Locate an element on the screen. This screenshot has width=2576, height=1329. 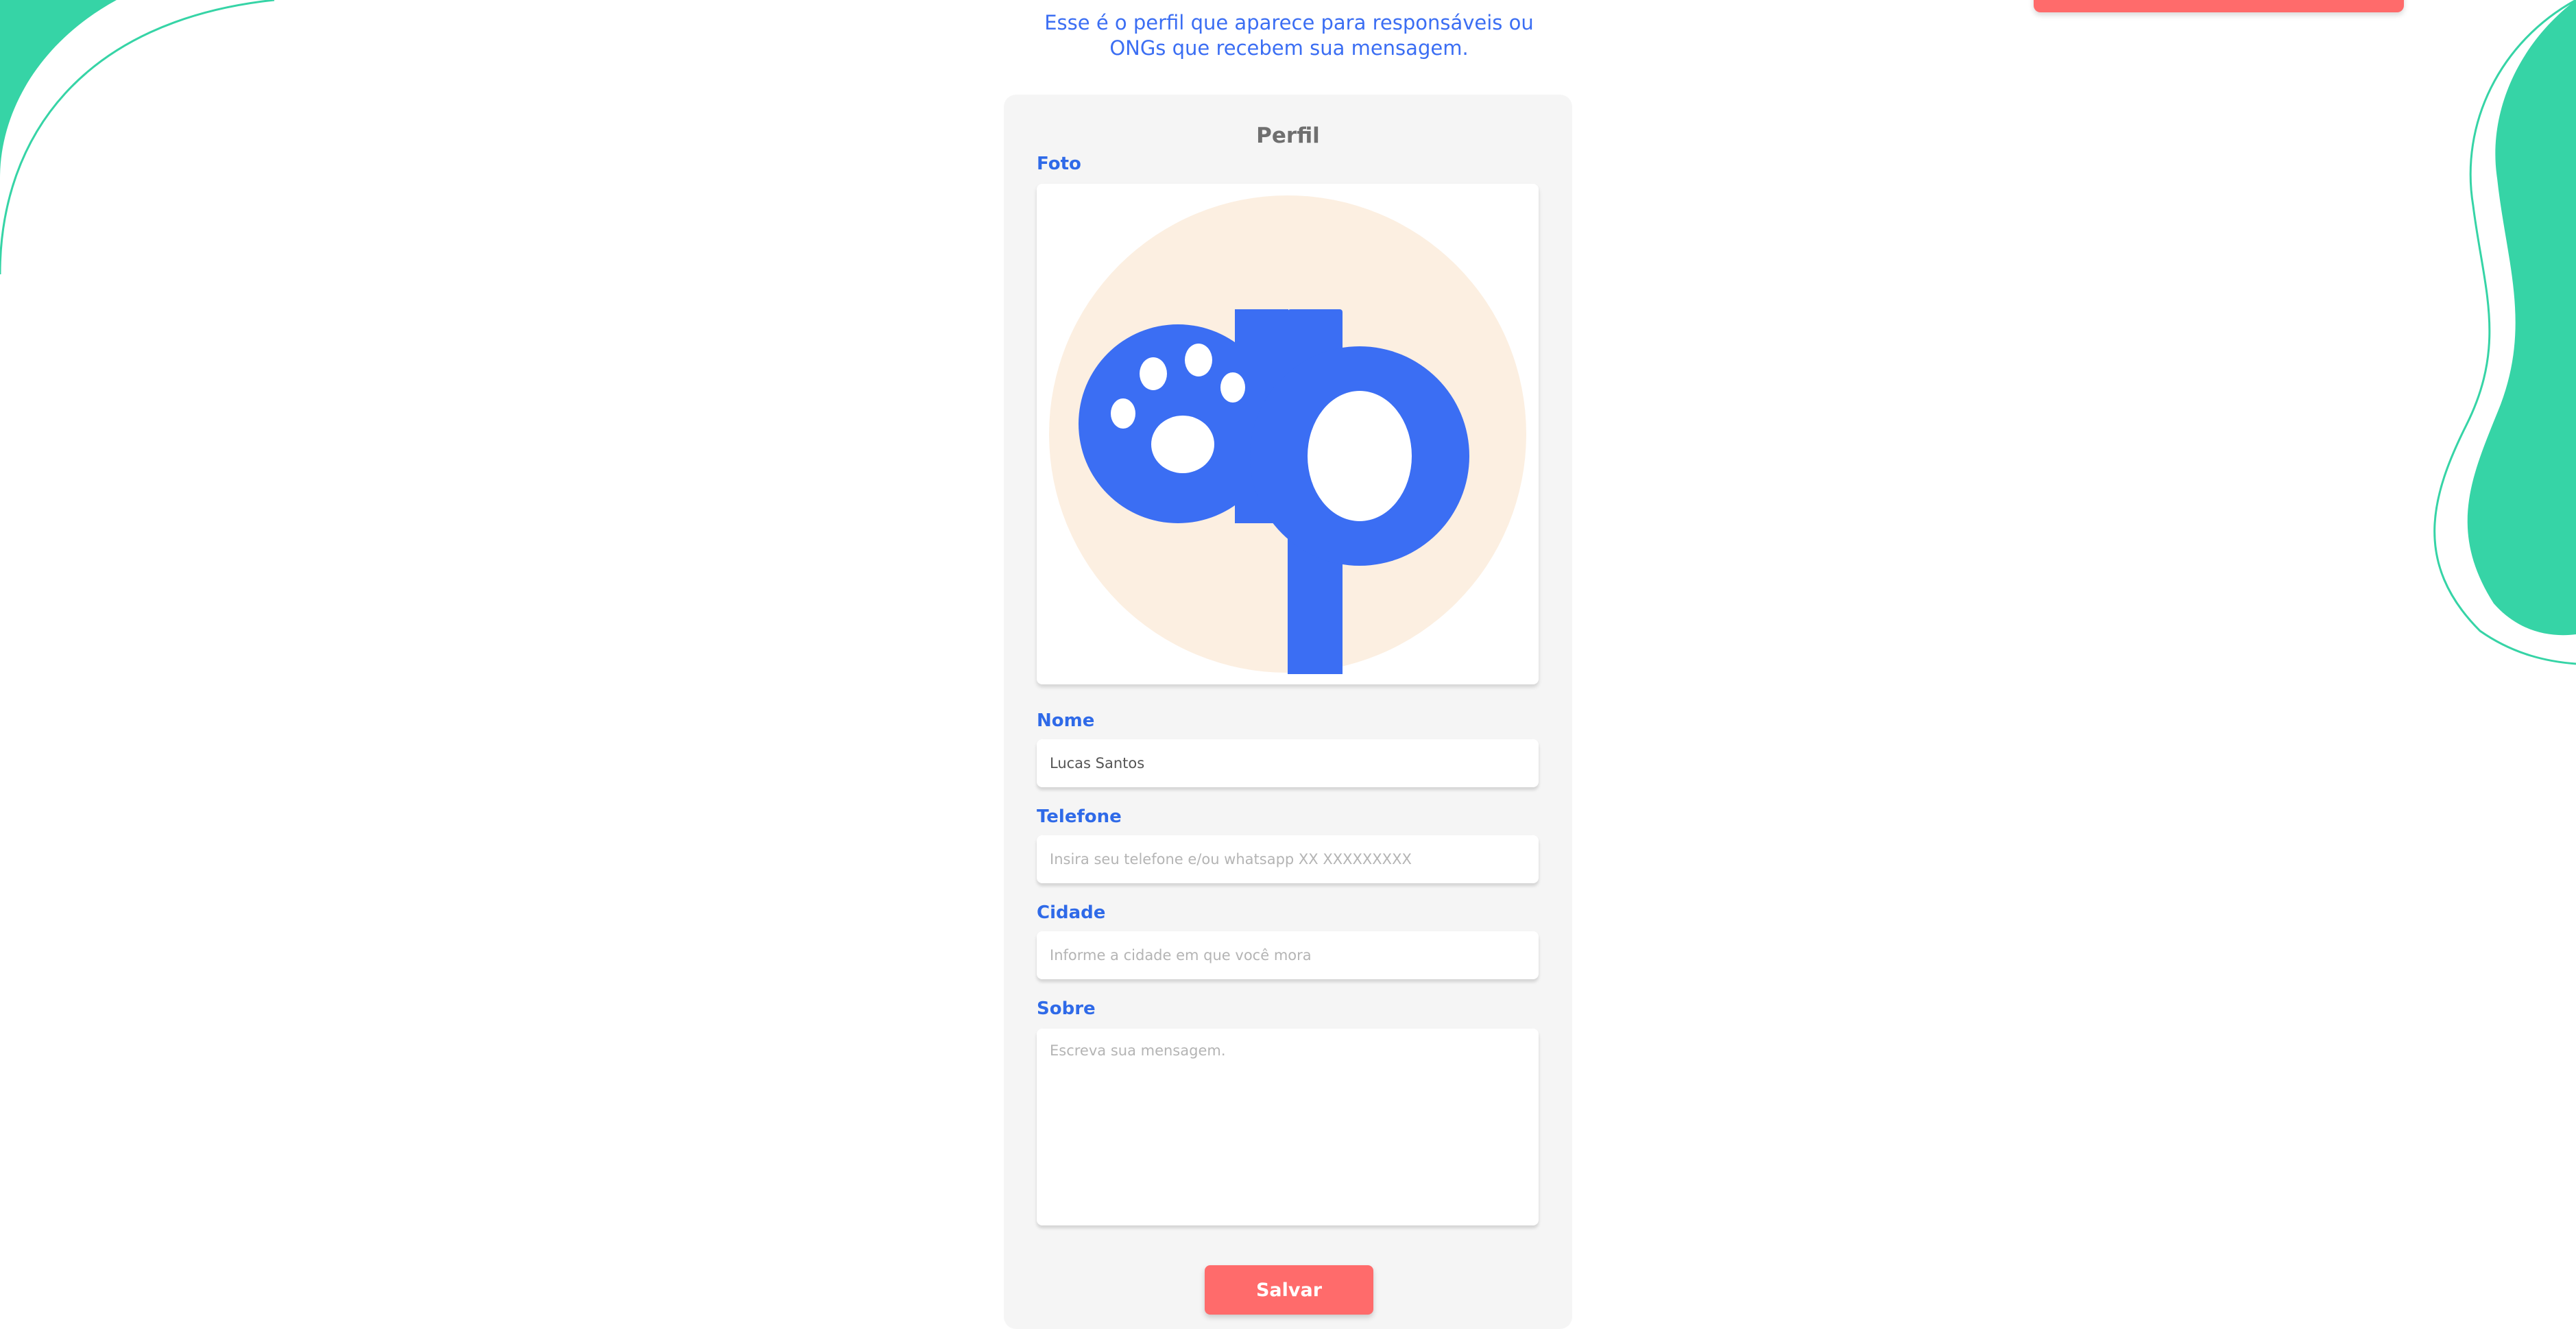
city-input is located at coordinates (1288, 955).